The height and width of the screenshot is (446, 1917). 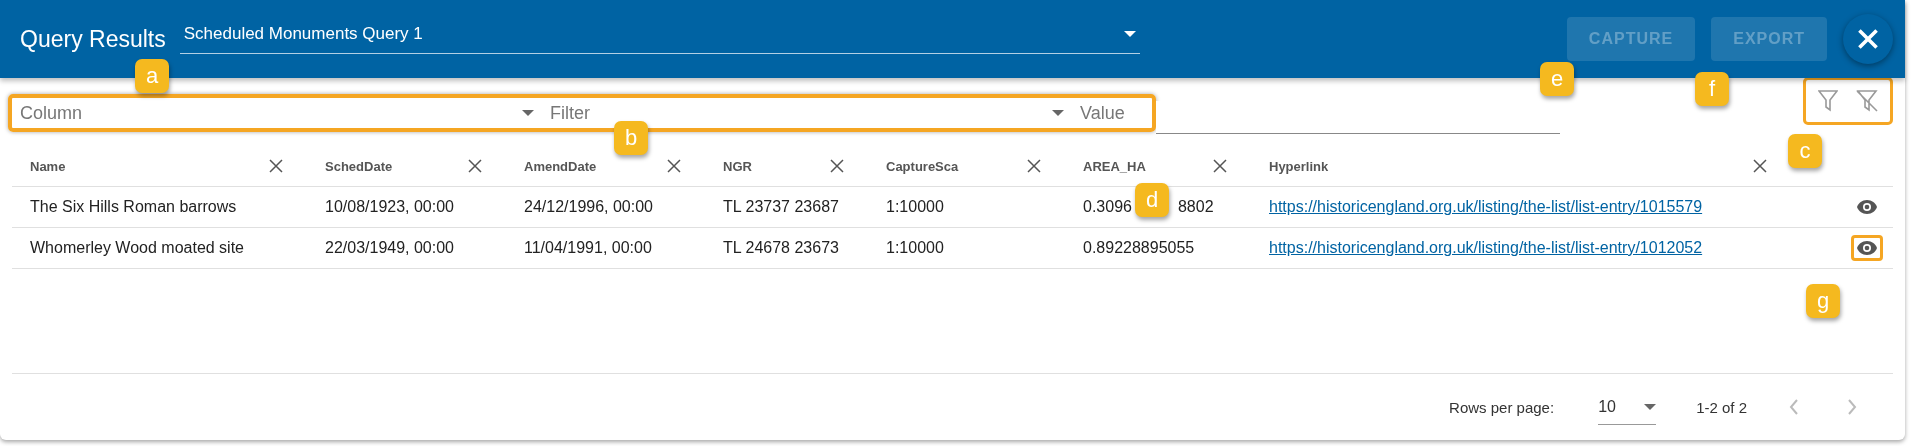 What do you see at coordinates (1521, 248) in the screenshot?
I see `hyperlink: https://historicengland.org.uk/listing/the-list/list-entry/1012052` at bounding box center [1521, 248].